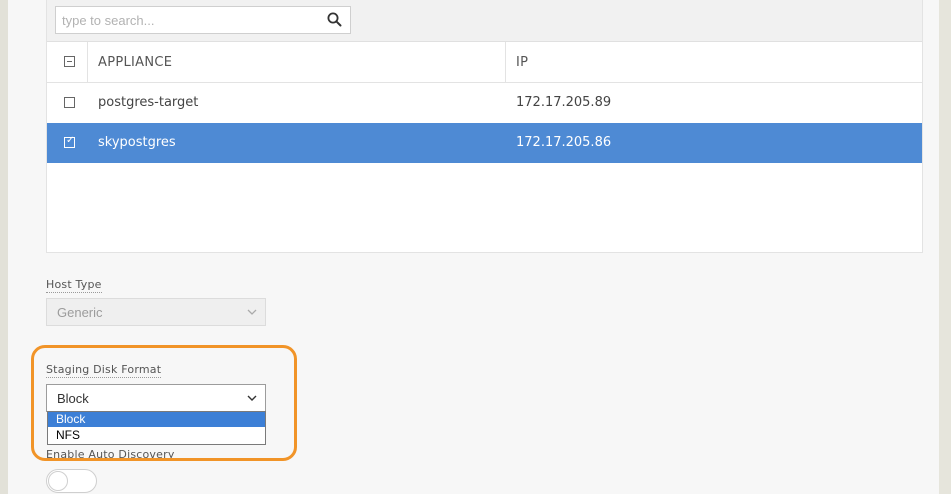  Describe the element at coordinates (522, 62) in the screenshot. I see `column-header-ip: IP` at that location.